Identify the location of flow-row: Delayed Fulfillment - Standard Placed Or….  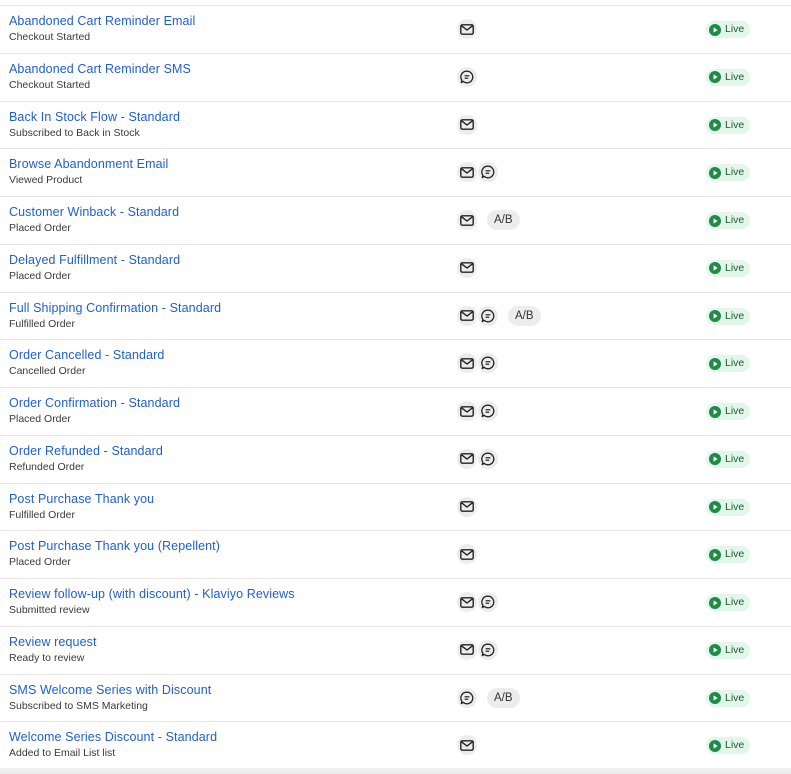
(395, 269).